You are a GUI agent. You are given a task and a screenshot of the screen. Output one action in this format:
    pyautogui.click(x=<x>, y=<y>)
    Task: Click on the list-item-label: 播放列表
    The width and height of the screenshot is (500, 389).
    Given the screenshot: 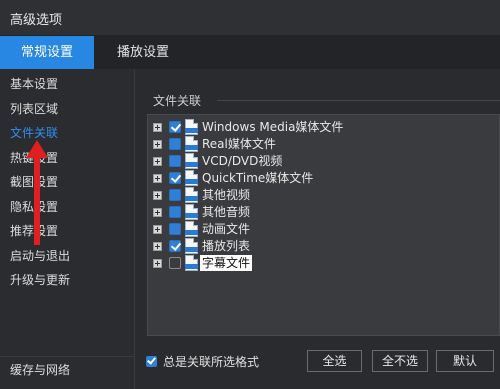 What is the action you would take?
    pyautogui.click(x=226, y=246)
    